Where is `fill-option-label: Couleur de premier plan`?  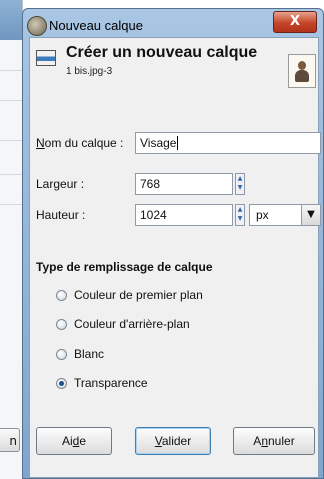
fill-option-label: Couleur de premier plan is located at coordinates (138, 295).